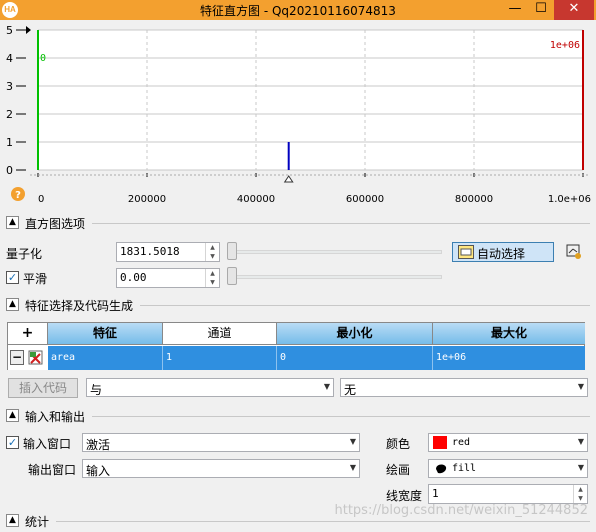 This screenshot has height=532, width=596. What do you see at coordinates (220, 334) in the screenshot?
I see `column-header-channel: 通道` at bounding box center [220, 334].